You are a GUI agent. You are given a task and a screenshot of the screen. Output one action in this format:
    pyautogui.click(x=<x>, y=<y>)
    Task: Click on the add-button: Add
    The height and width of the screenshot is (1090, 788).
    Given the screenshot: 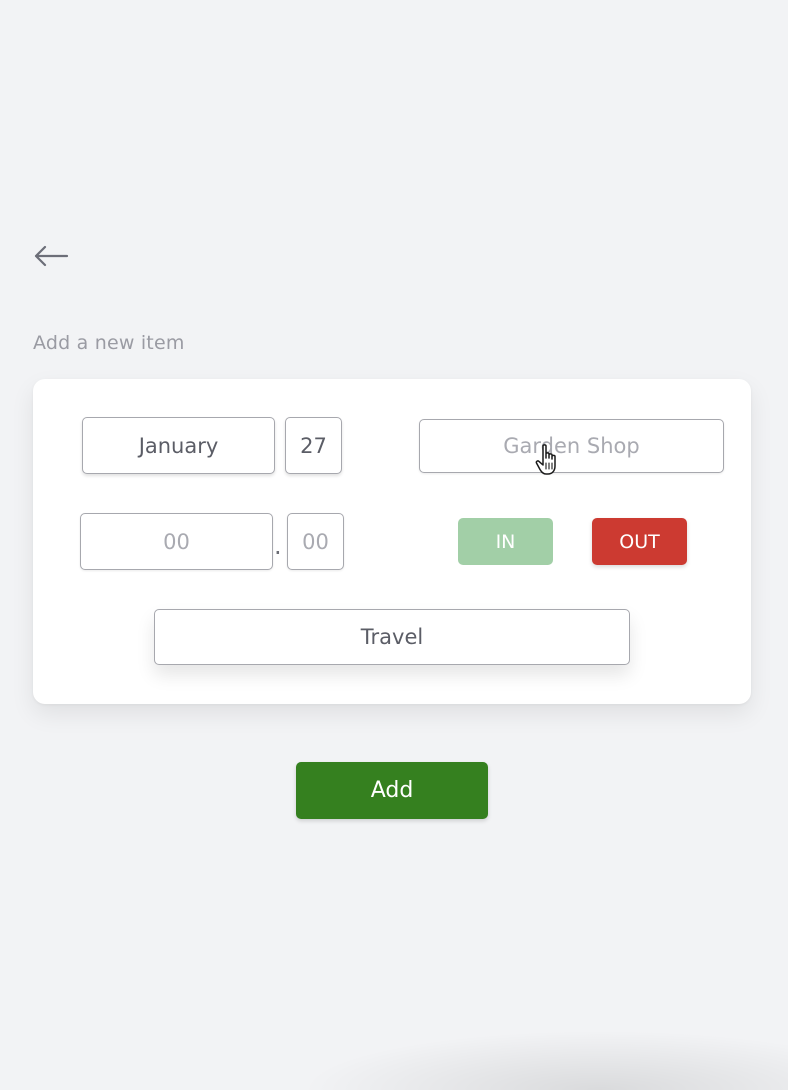 What is the action you would take?
    pyautogui.click(x=392, y=790)
    